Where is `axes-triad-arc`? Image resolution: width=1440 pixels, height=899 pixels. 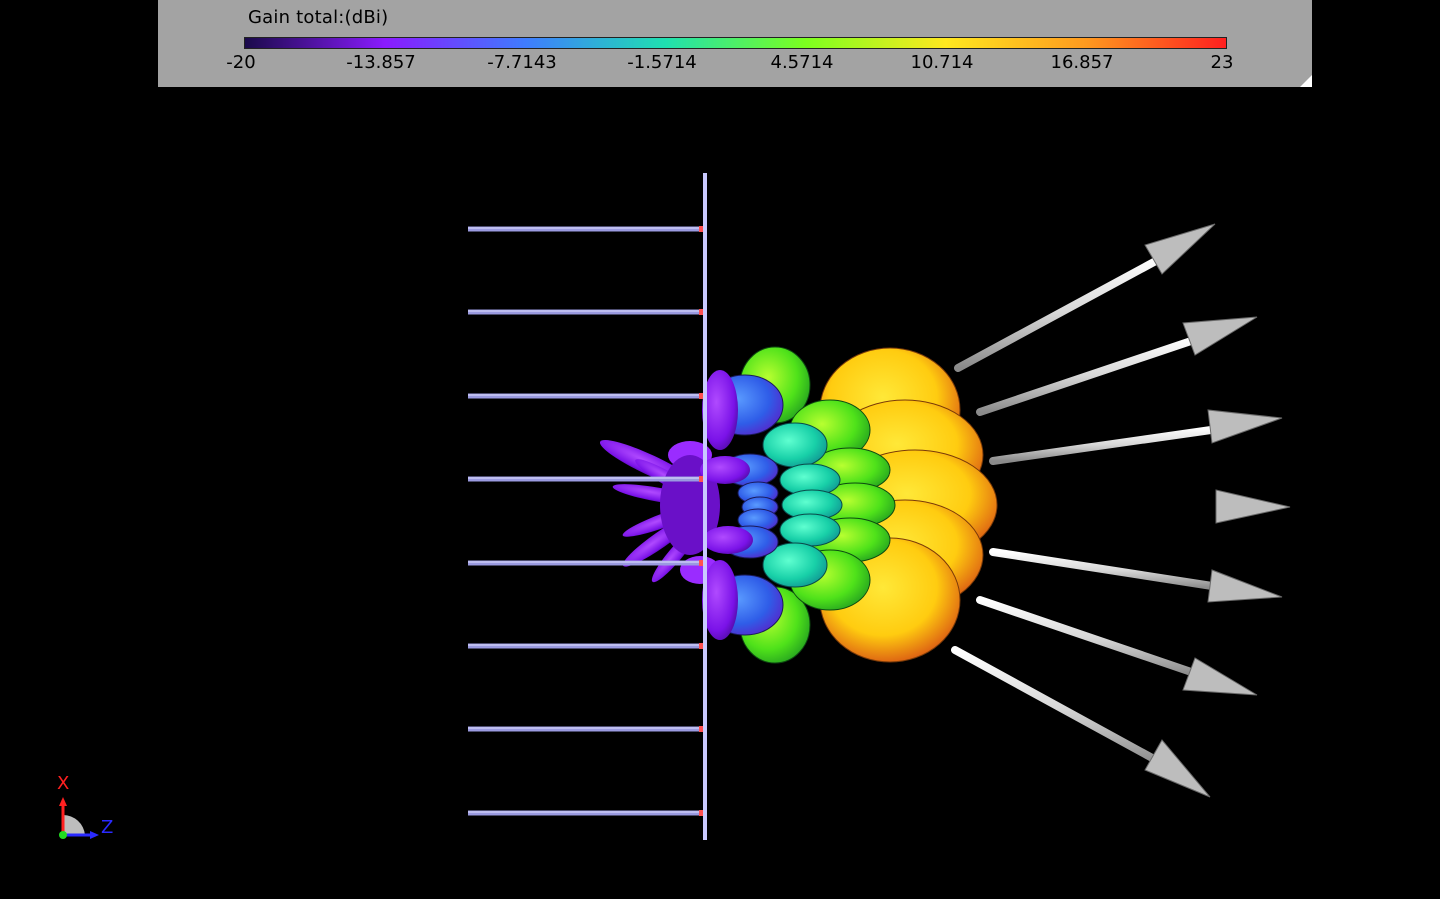 axes-triad-arc is located at coordinates (74, 824).